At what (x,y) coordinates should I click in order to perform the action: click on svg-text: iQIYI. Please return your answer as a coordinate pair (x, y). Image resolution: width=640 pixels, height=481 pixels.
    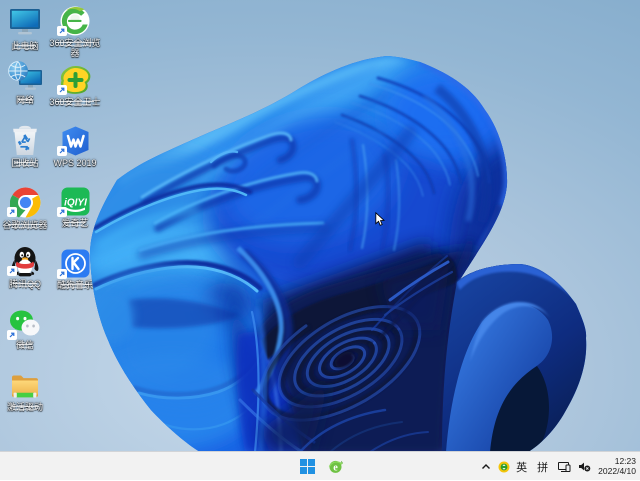
    Looking at the image, I should click on (75, 203).